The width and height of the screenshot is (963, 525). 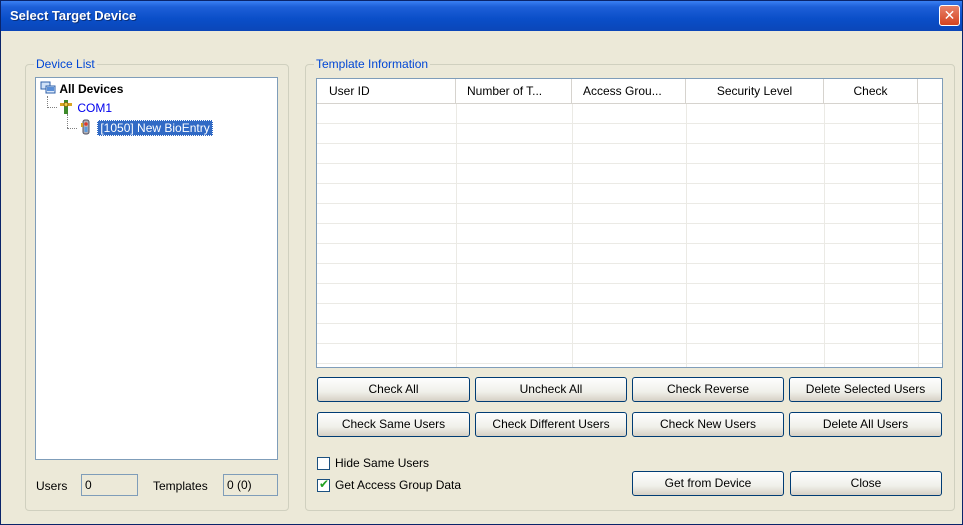 I want to click on delete-selected-users-button: Delete Selected Users, so click(x=865, y=389).